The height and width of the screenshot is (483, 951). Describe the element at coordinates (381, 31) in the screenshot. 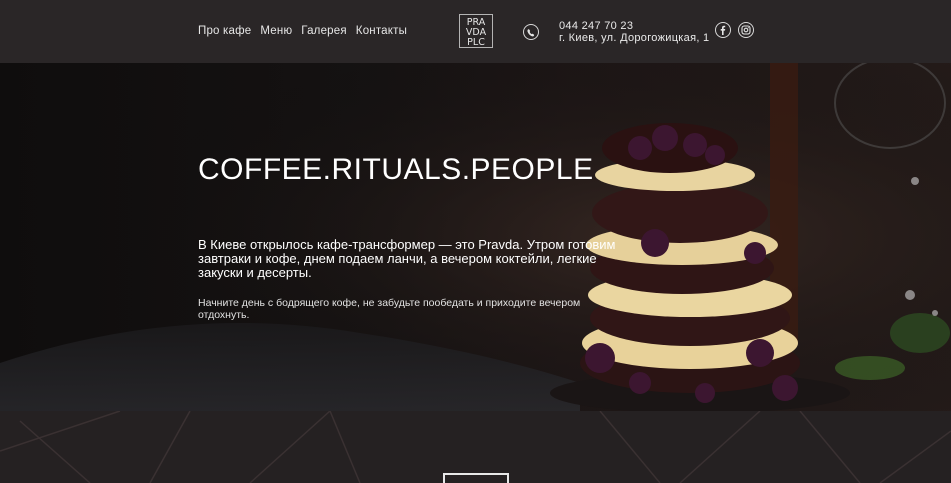

I see `nav-item-contacts: Контакты` at that location.